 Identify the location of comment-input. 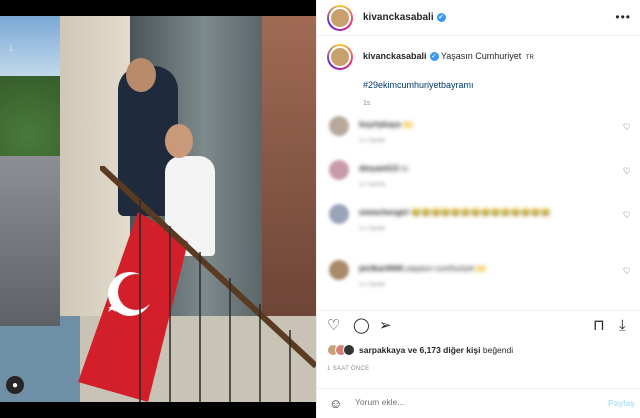
(465, 402).